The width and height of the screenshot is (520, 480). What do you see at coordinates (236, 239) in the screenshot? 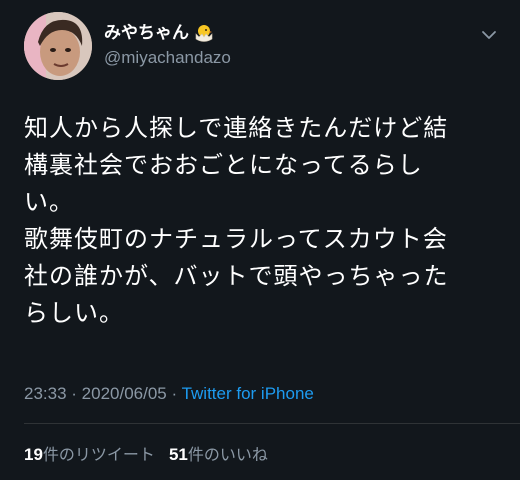
I see `tweet-text-line: 歌舞伎町のナチュラルってスカウト会` at bounding box center [236, 239].